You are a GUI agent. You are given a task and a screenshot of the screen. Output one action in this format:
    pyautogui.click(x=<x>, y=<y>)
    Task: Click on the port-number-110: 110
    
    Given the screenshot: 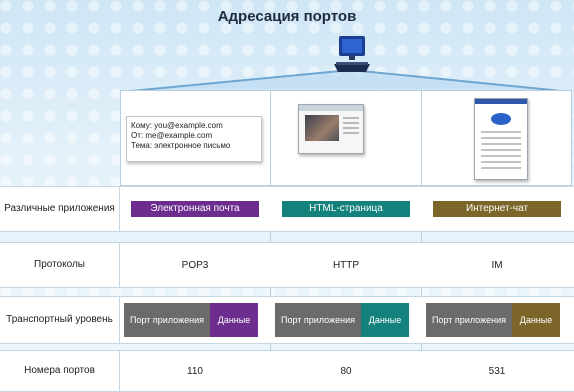 What is the action you would take?
    pyautogui.click(x=195, y=371)
    